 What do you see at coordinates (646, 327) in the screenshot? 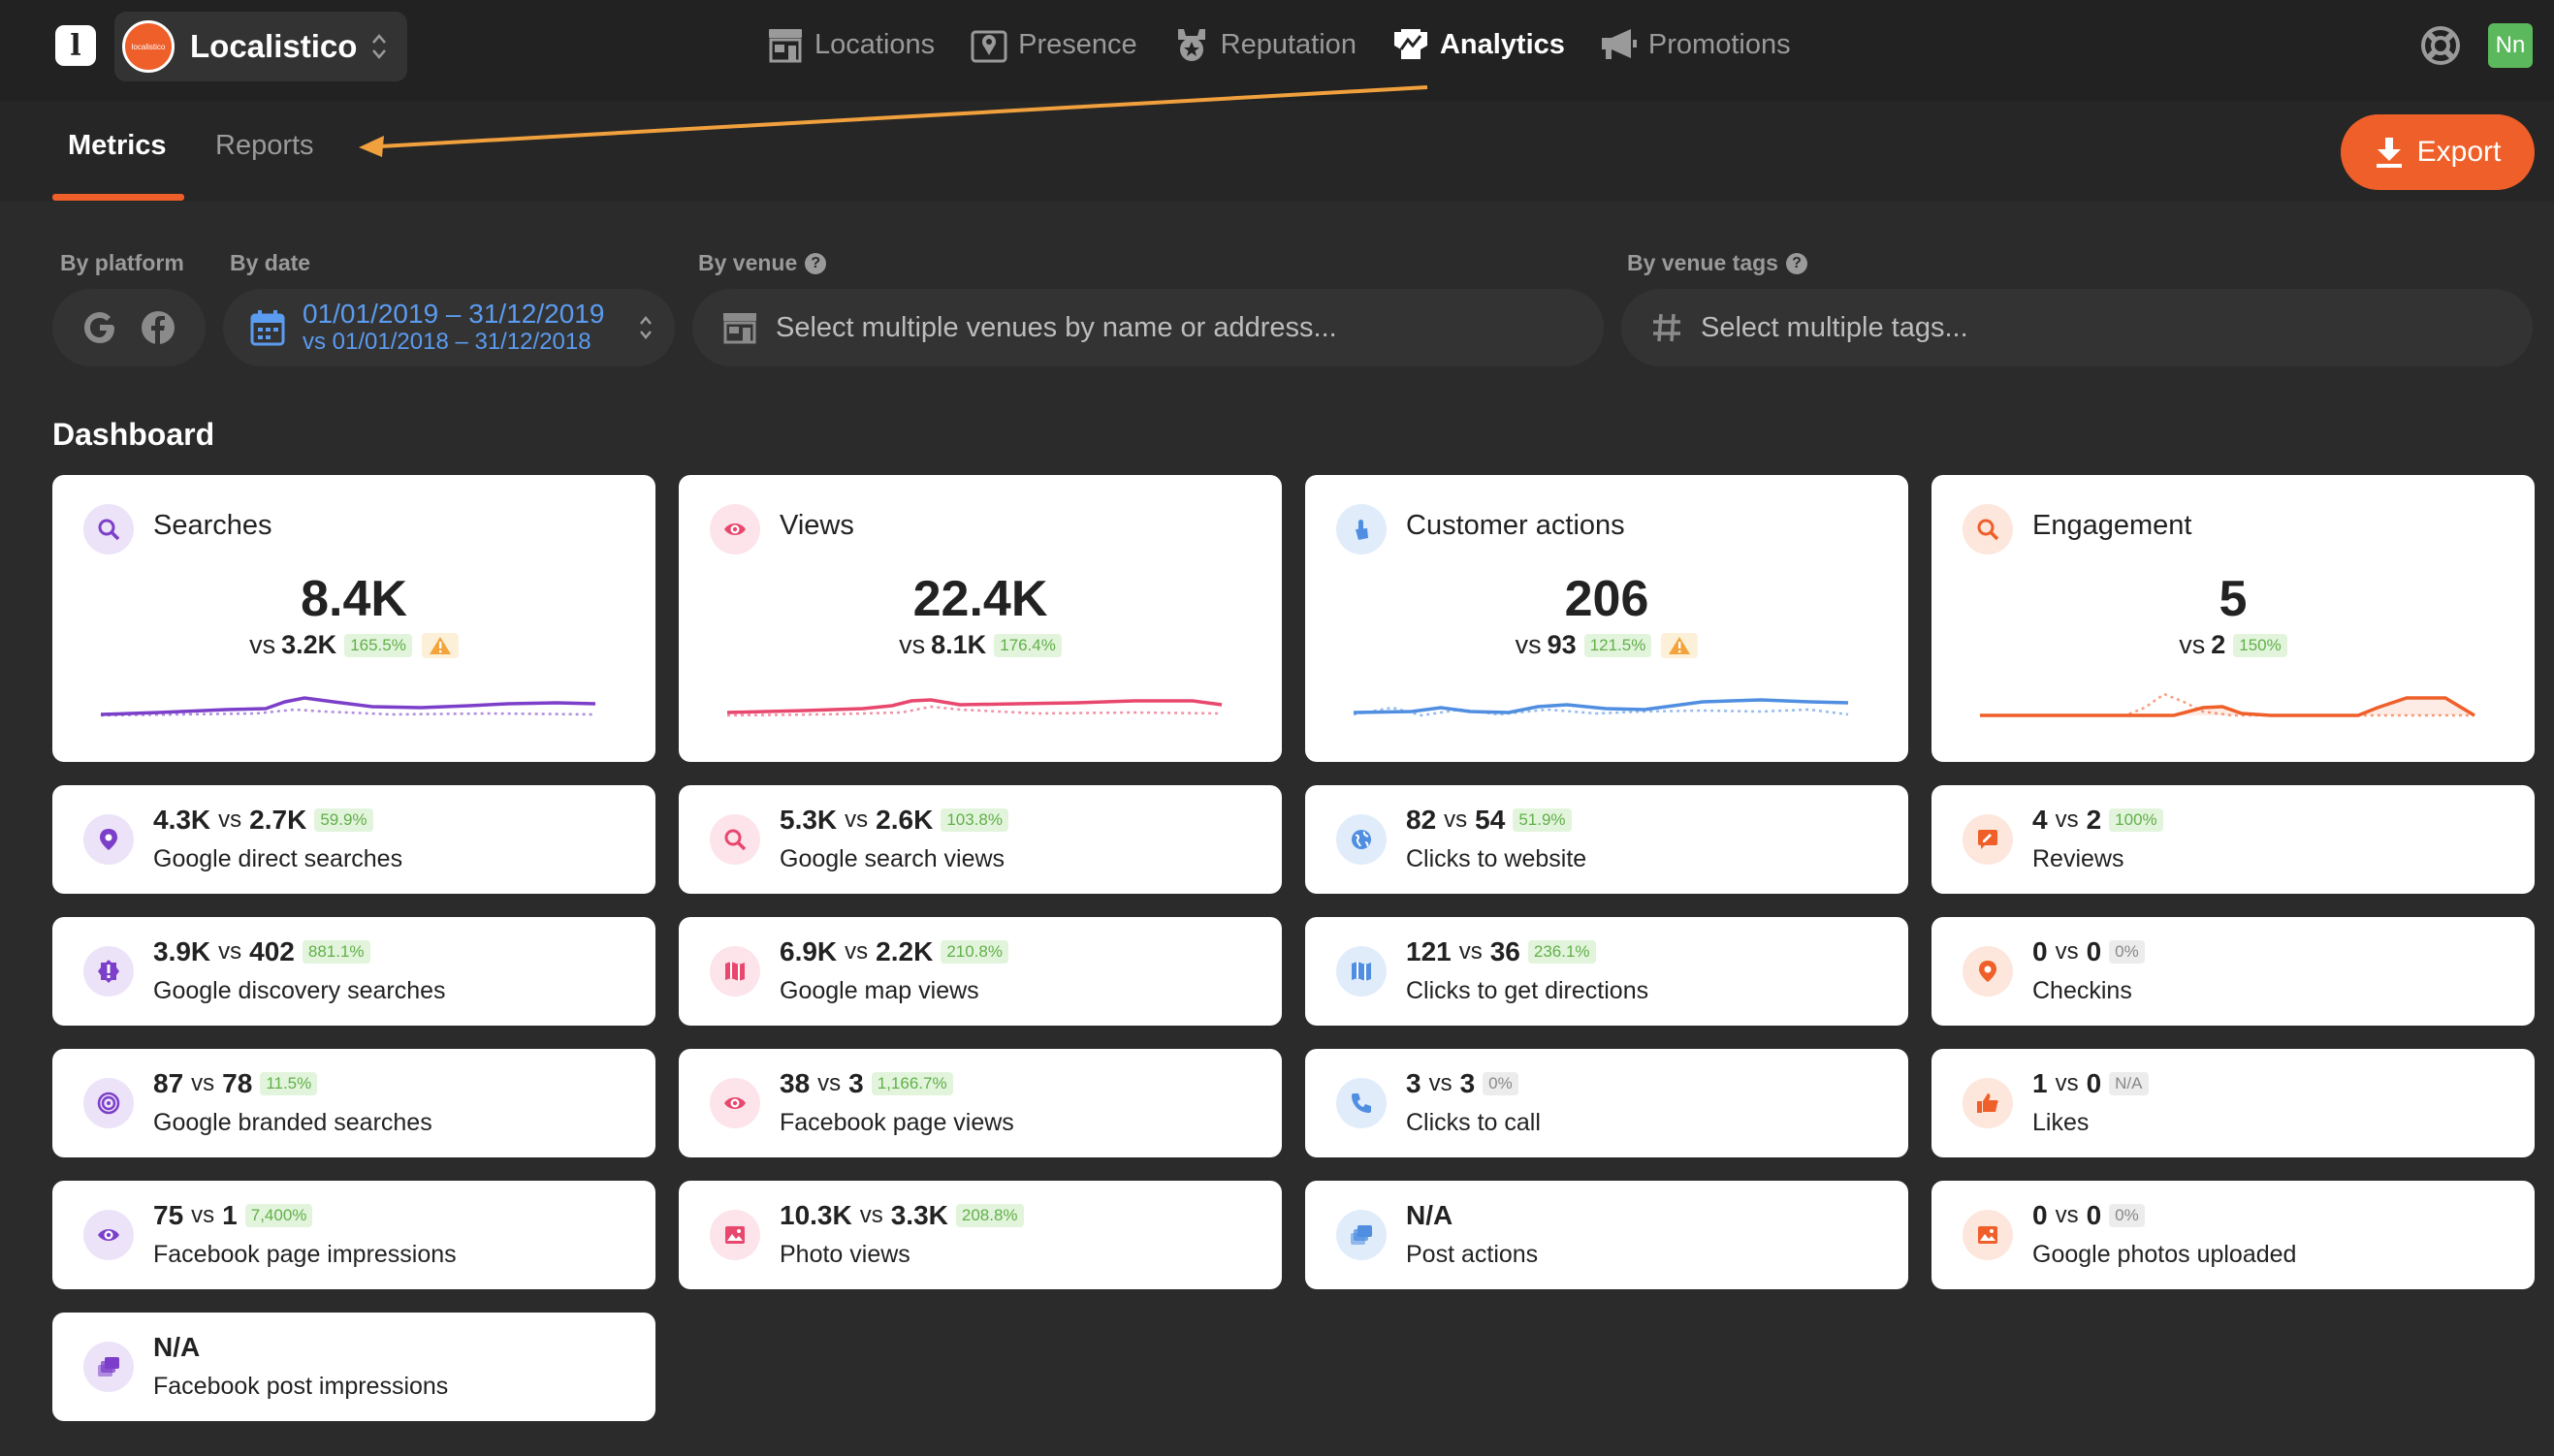
I see `chevron-updown-icon` at bounding box center [646, 327].